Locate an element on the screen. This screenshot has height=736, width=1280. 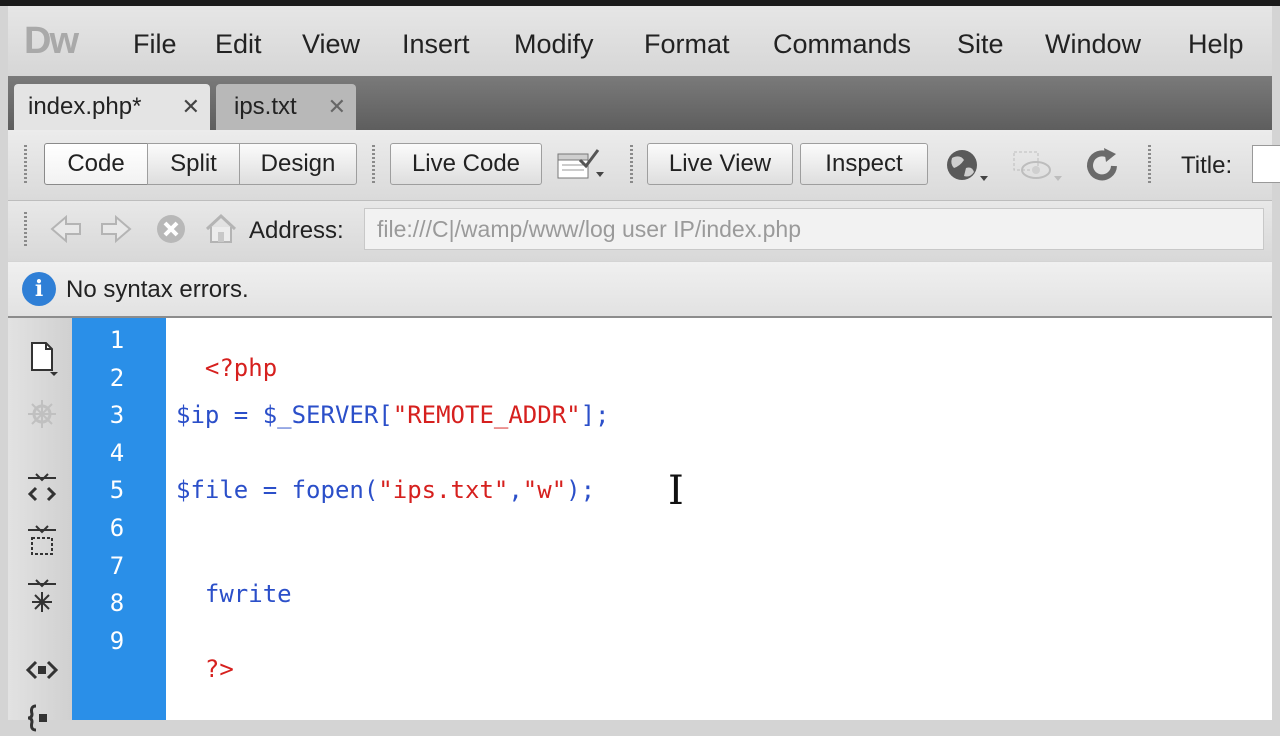
inspect-button: Inspect is located at coordinates (864, 164).